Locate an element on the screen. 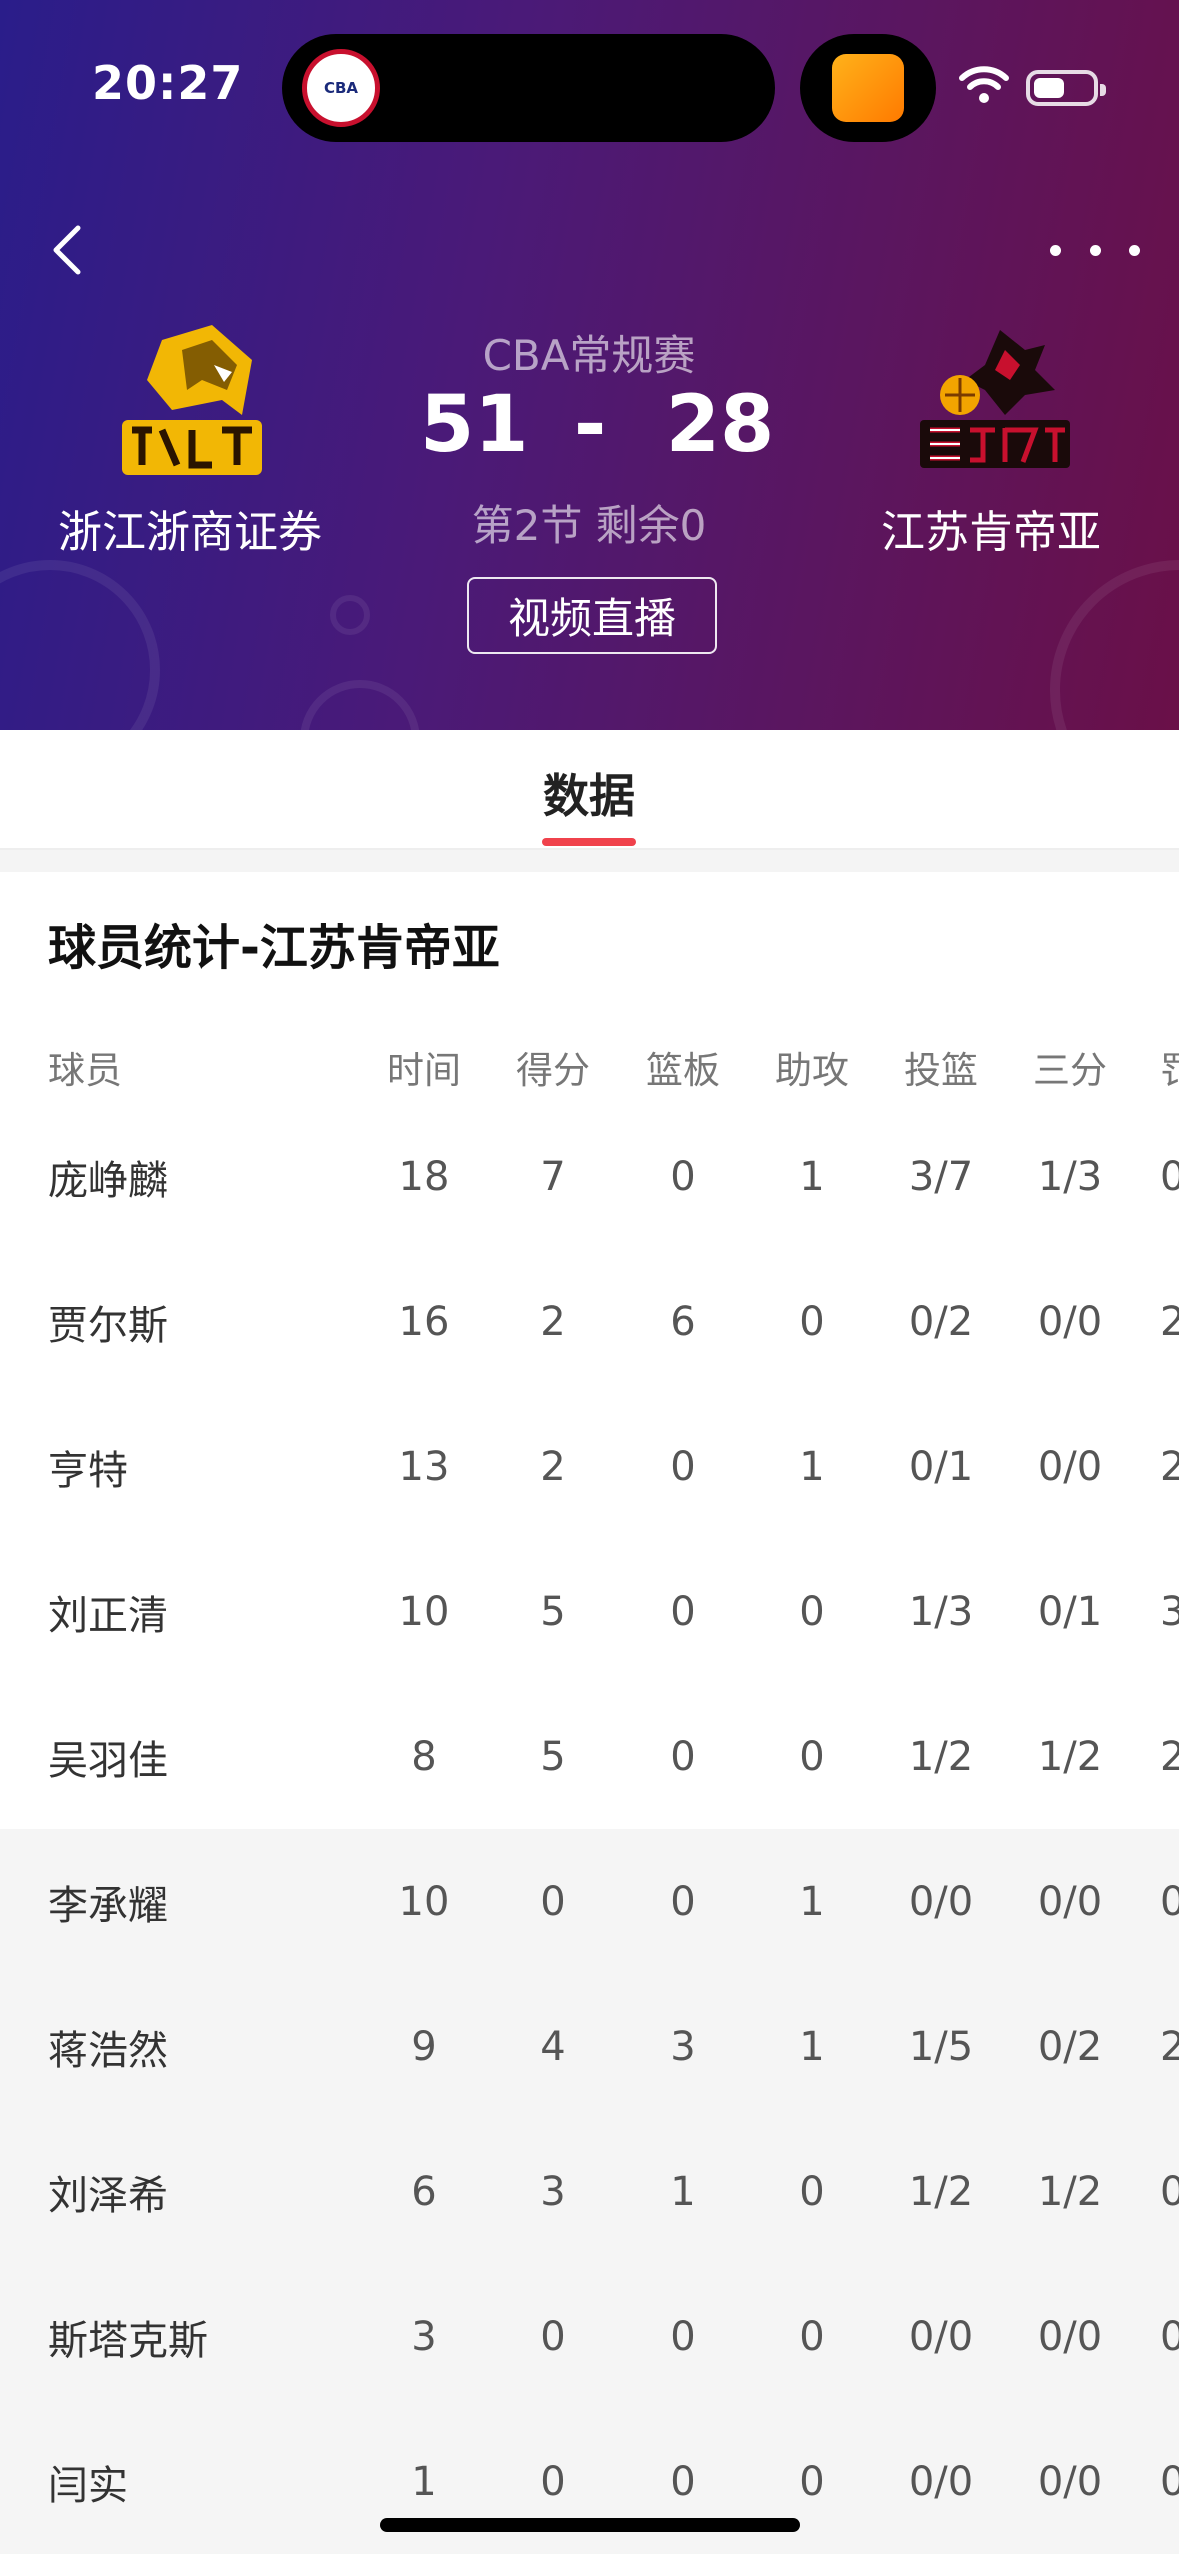 Image resolution: width=1179 pixels, height=2556 pixels. three-pointers-cell: 1/2 is located at coordinates (1070, 2191).